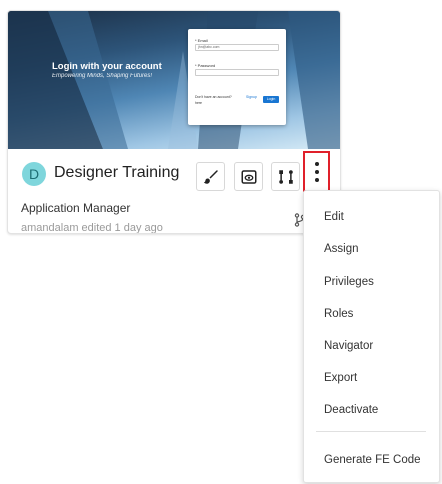 This screenshot has height=484, width=442. I want to click on preview-icon, so click(248, 176).